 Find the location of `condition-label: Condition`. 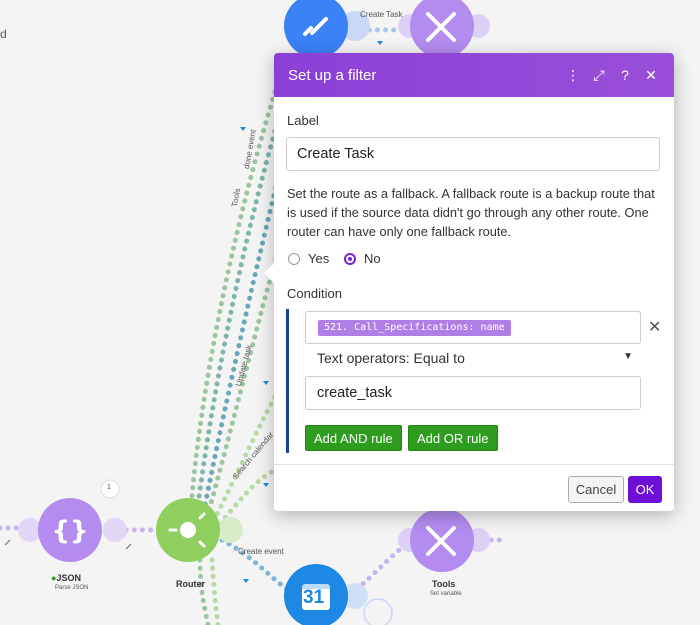

condition-label: Condition is located at coordinates (314, 293).